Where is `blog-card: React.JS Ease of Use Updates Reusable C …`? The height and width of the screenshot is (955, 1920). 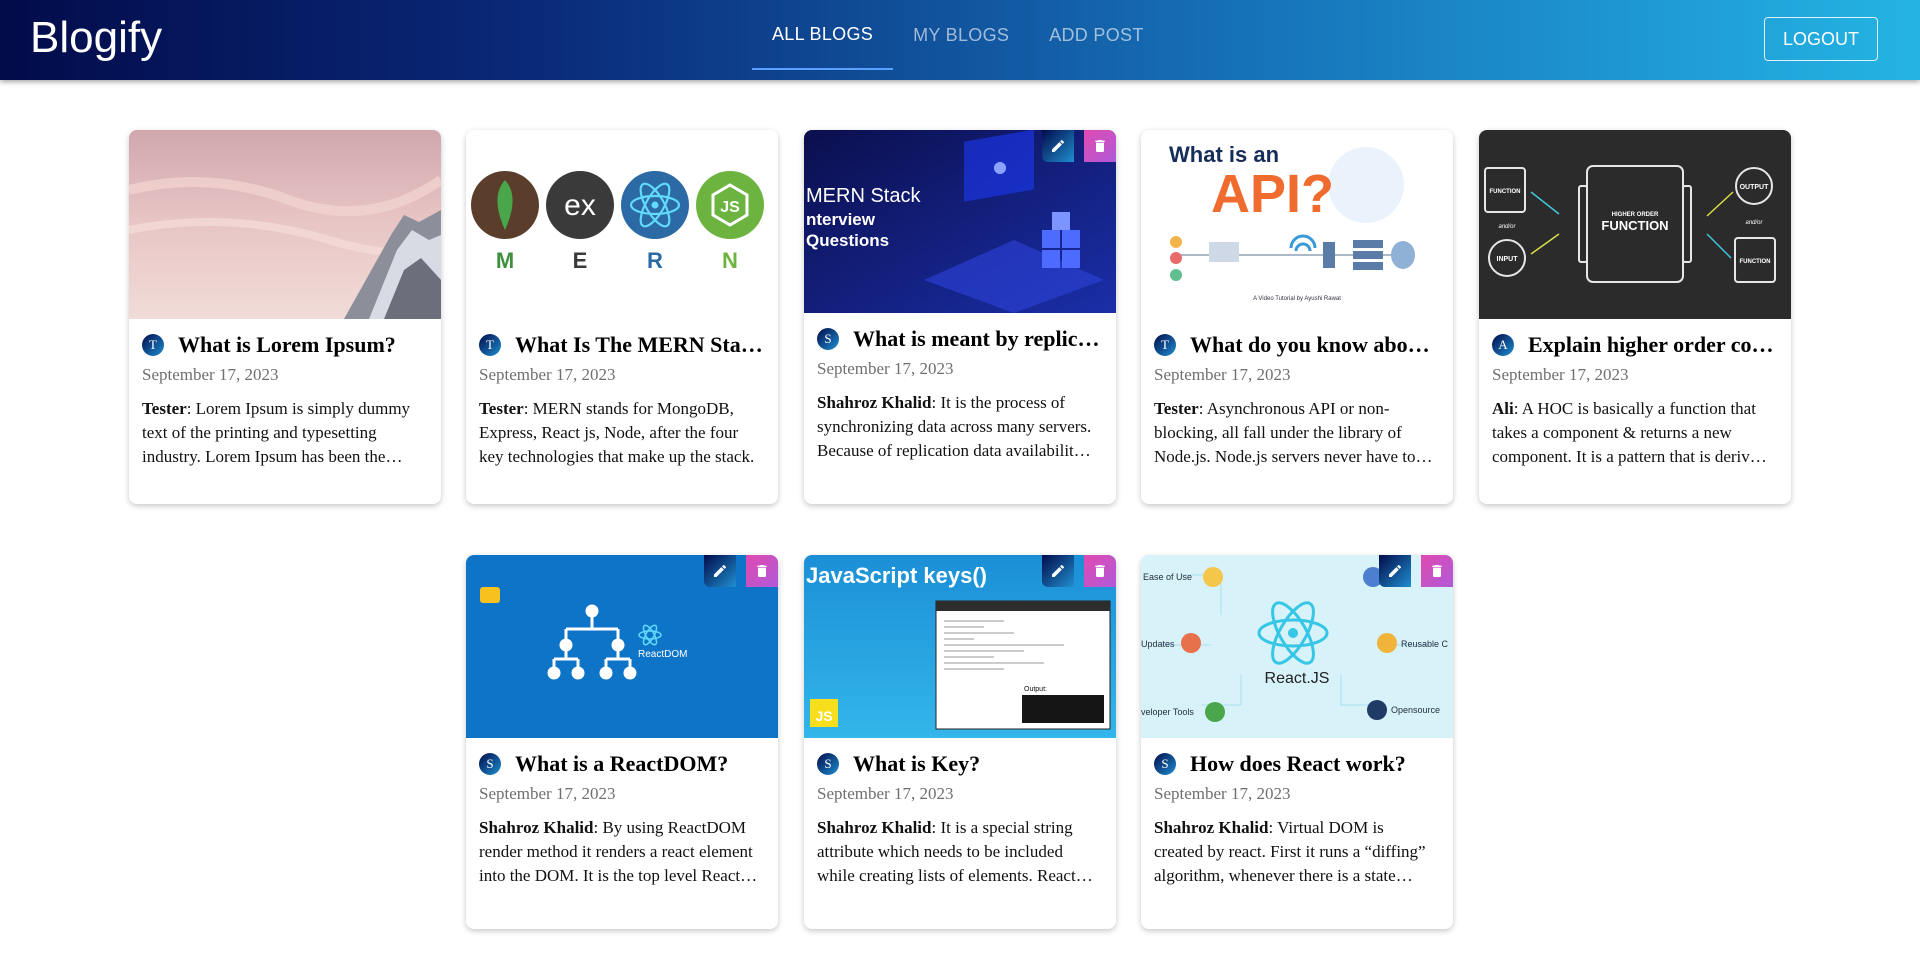 blog-card: React.JS Ease of Use Updates Reusable C … is located at coordinates (1297, 742).